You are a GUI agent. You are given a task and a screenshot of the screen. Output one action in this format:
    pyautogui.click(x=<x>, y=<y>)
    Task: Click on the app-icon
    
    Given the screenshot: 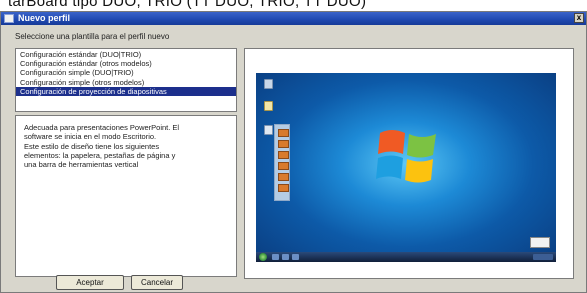 What is the action you would take?
    pyautogui.click(x=9, y=18)
    